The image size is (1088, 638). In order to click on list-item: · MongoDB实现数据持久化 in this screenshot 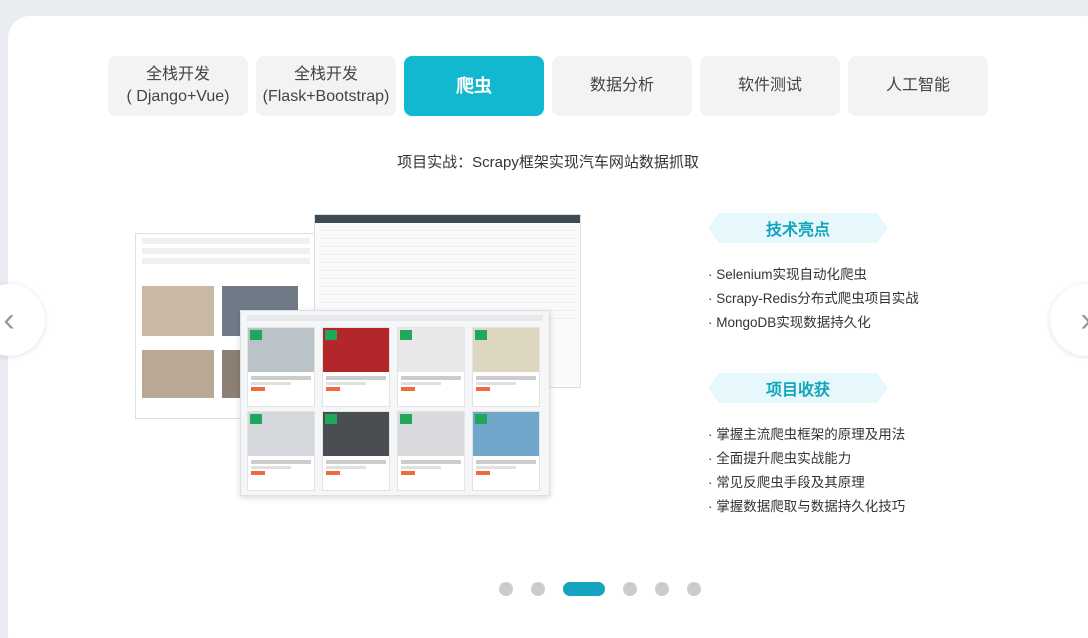, I will do `click(789, 322)`.